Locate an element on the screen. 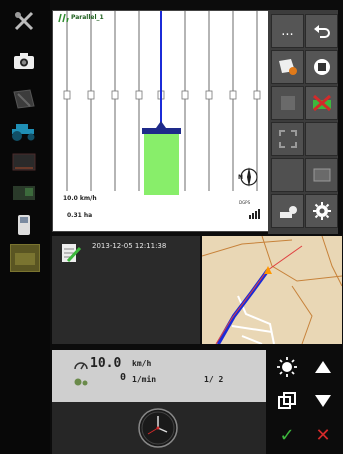 The image size is (343, 454). brightness-button is located at coordinates (287, 367).